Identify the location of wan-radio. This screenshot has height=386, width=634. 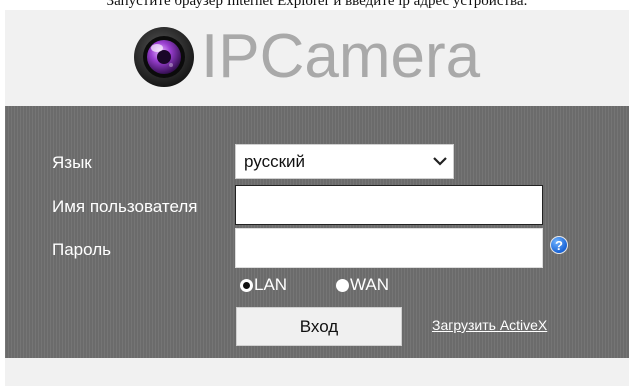
(342, 285).